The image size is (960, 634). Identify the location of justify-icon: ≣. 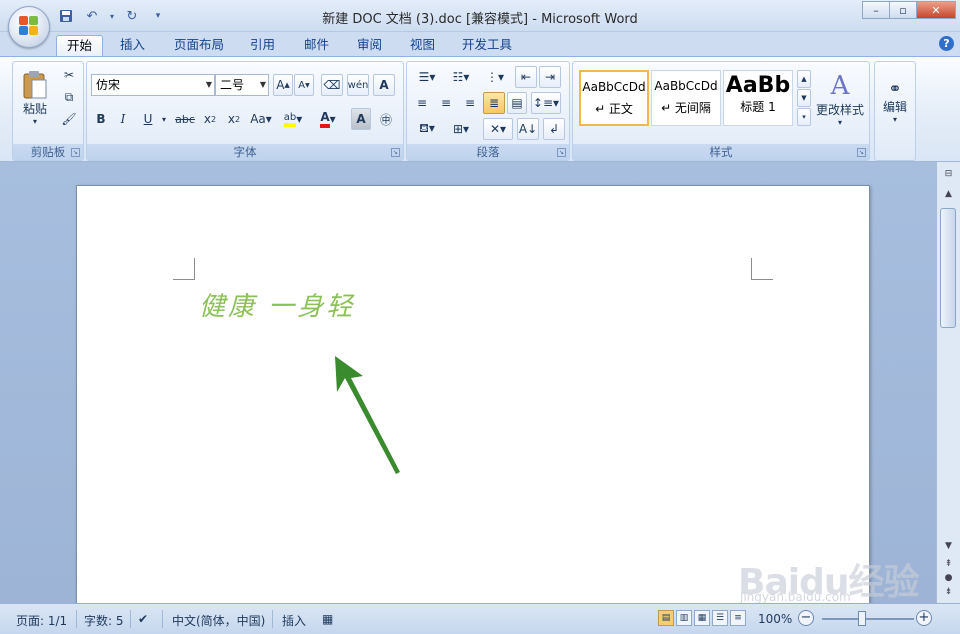
(494, 103).